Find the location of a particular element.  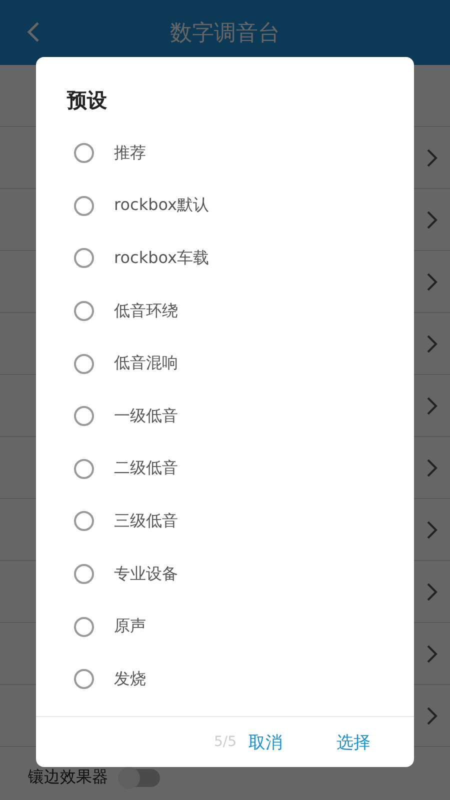

toggle-switch is located at coordinates (140, 777).